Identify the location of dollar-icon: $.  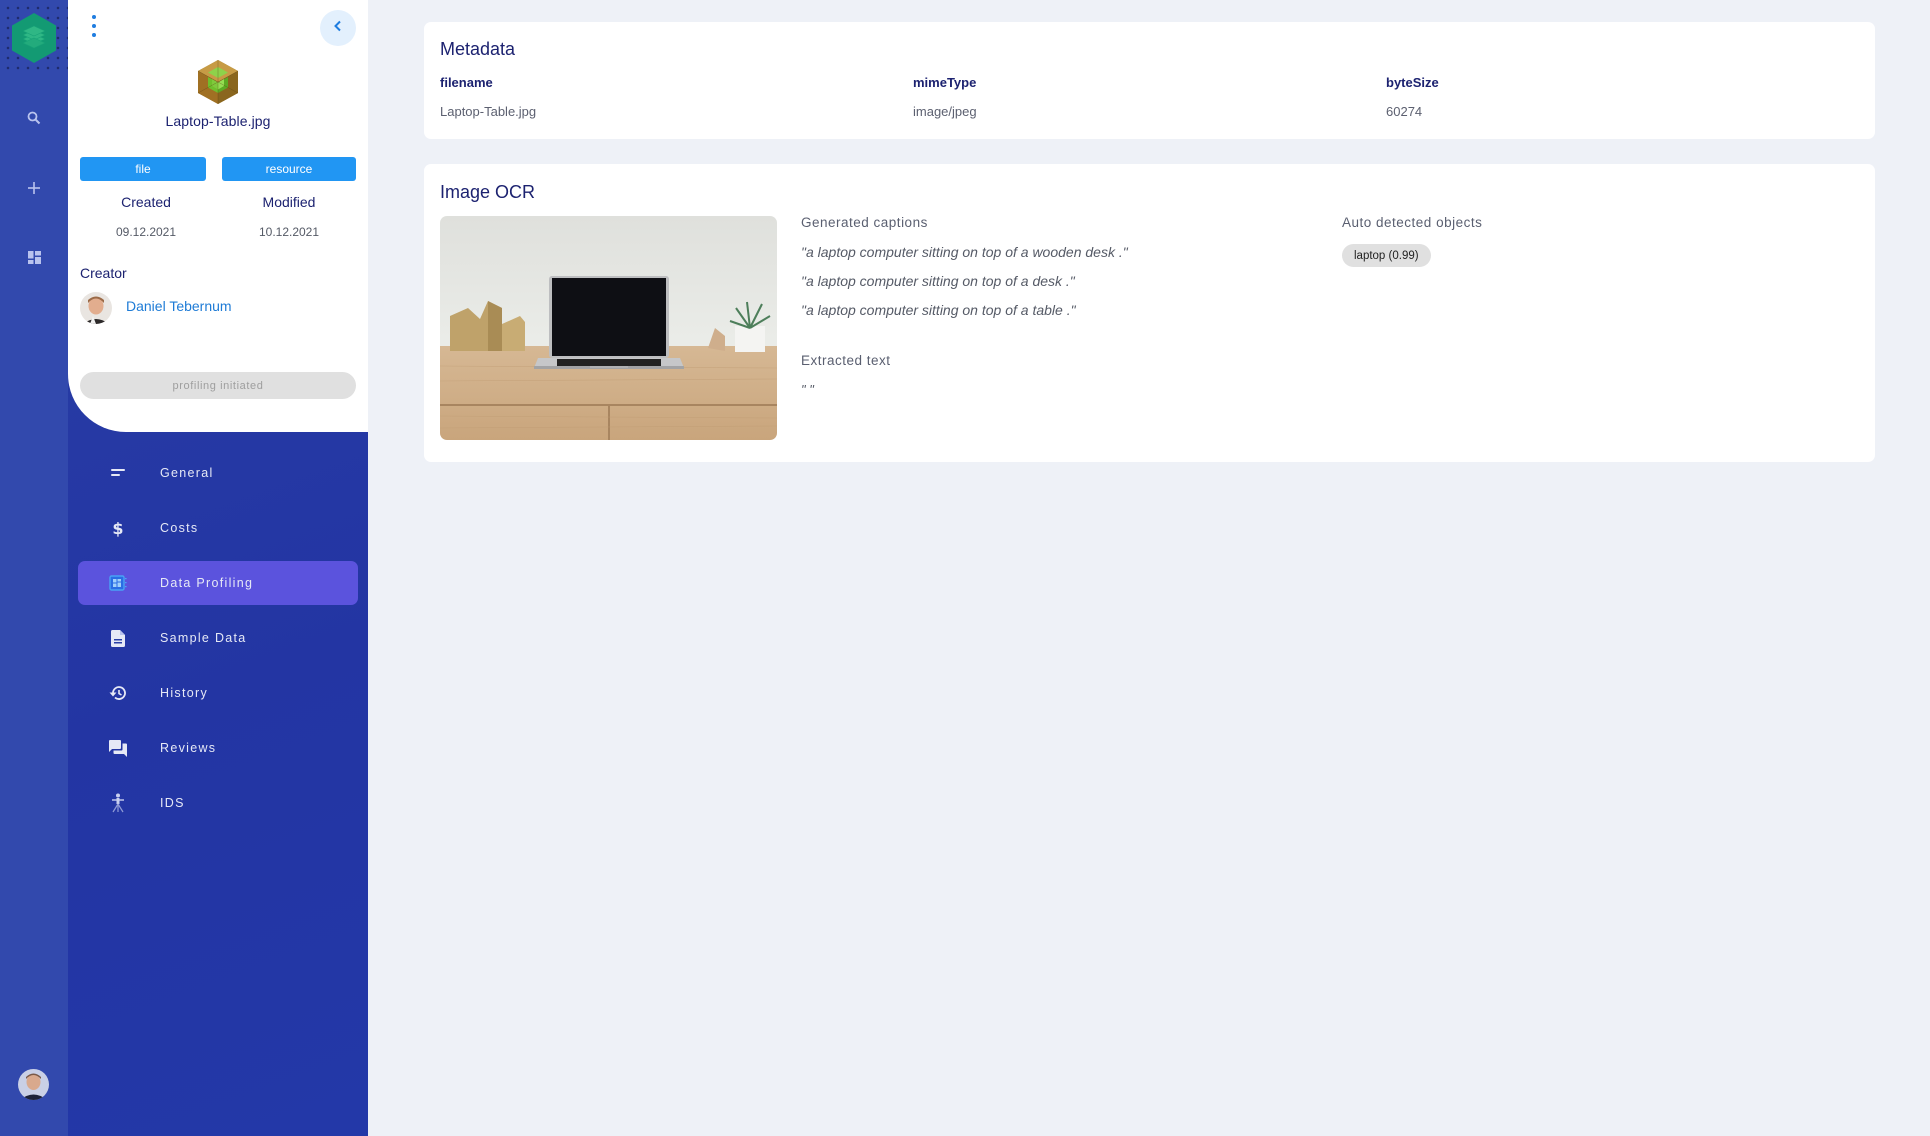
(118, 528).